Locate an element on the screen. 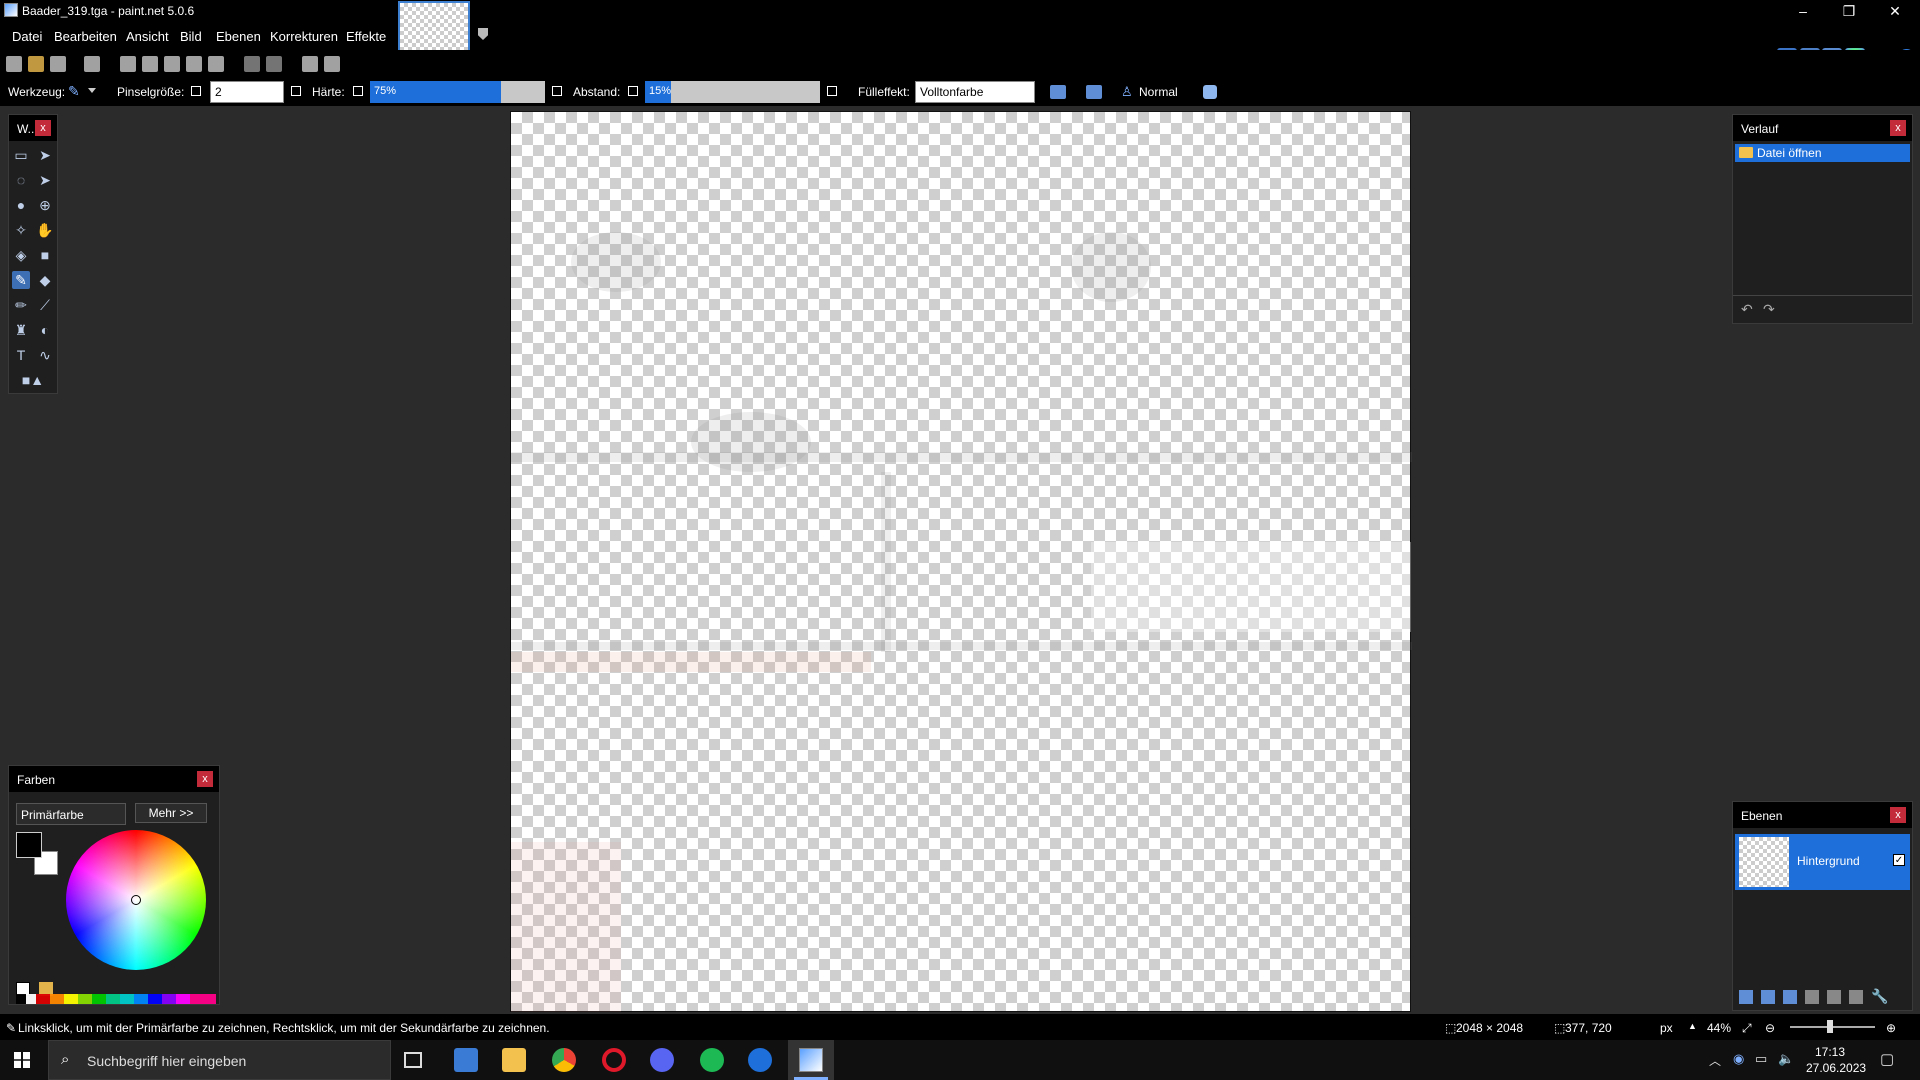 Image resolution: width=1920 pixels, height=1080 pixels. move-selection-tool-icon: ➤ is located at coordinates (45, 155).